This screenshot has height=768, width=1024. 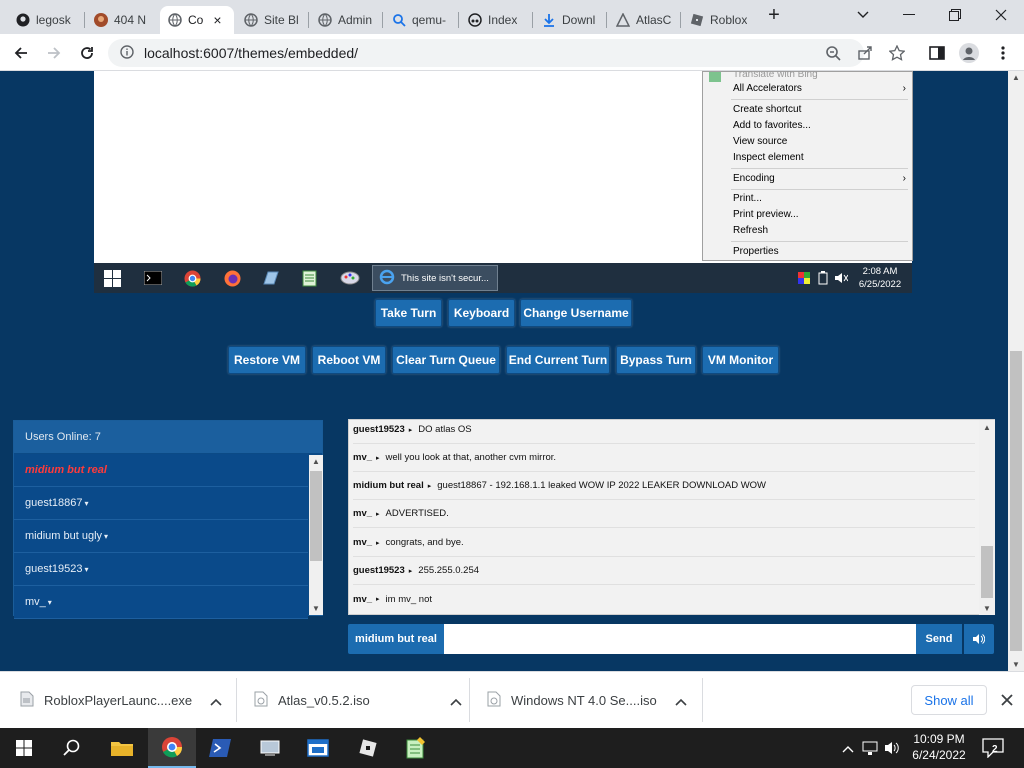 I want to click on chat-scrollbar: ▲ ▼, so click(x=987, y=517).